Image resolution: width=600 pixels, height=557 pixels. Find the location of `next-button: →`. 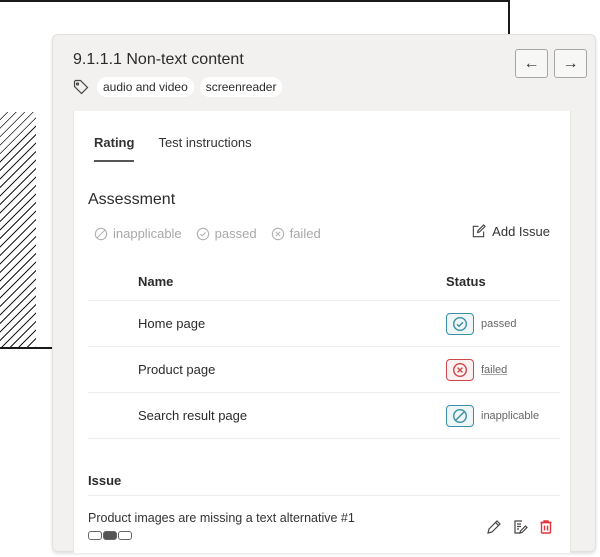

next-button: → is located at coordinates (570, 63).